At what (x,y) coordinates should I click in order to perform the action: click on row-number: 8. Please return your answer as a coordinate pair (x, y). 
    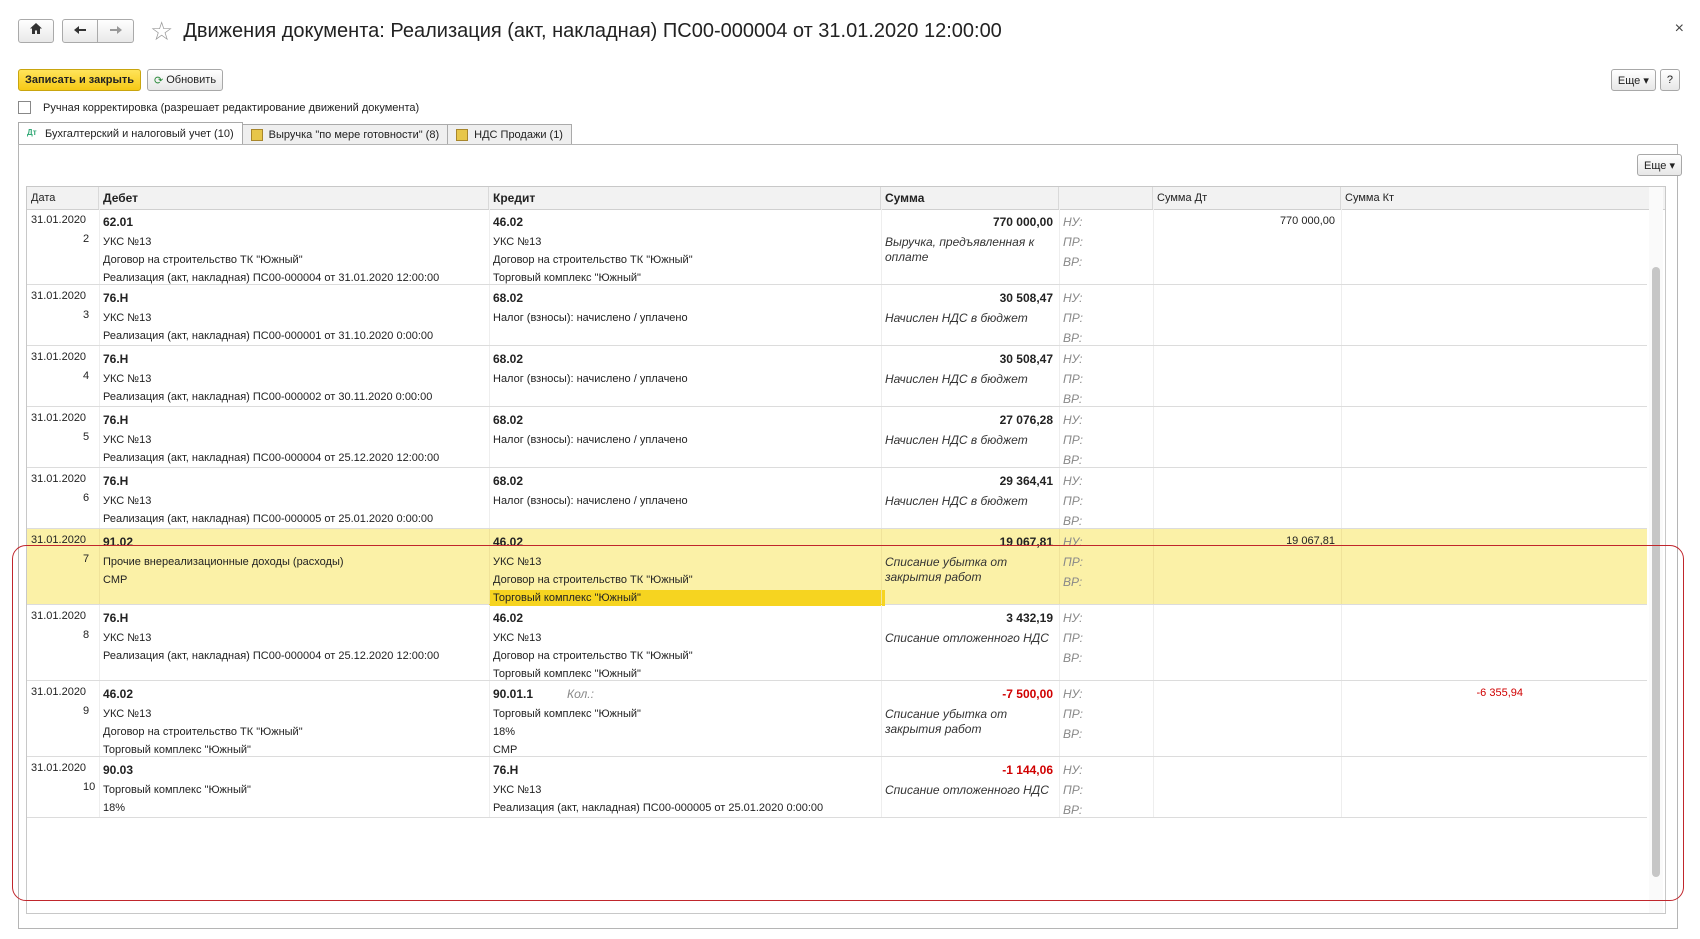
    Looking at the image, I should click on (86, 635).